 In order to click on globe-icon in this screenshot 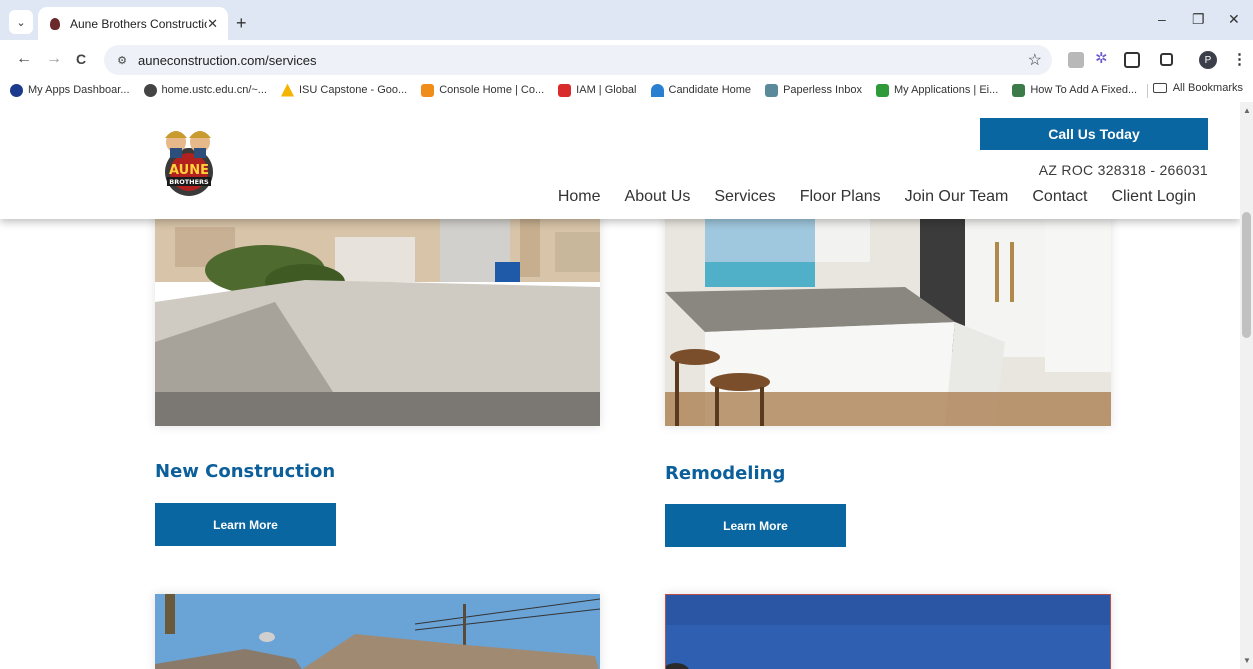, I will do `click(150, 90)`.